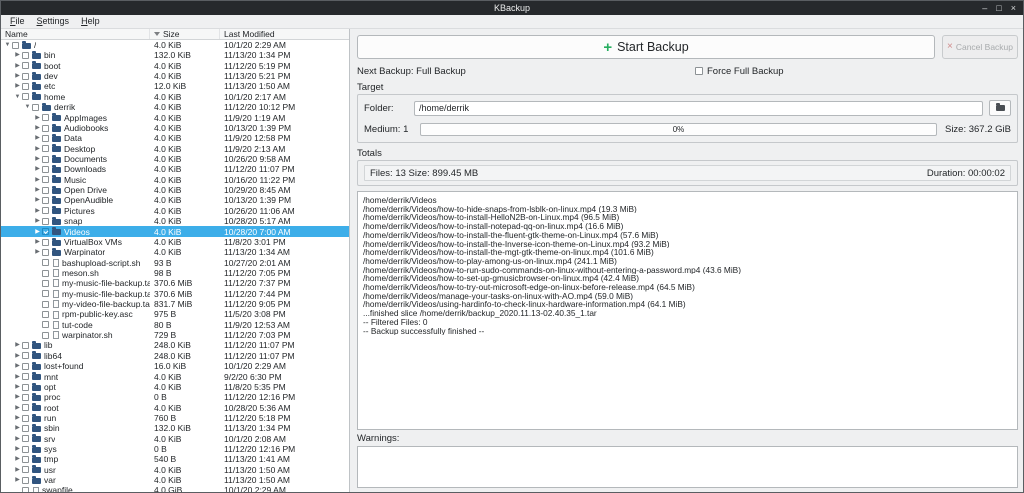 Image resolution: width=1024 pixels, height=493 pixels. Describe the element at coordinates (175, 470) in the screenshot. I see `tree-row: ▶ usr 4.0 KiB 11/13/20 1:50 AM` at that location.